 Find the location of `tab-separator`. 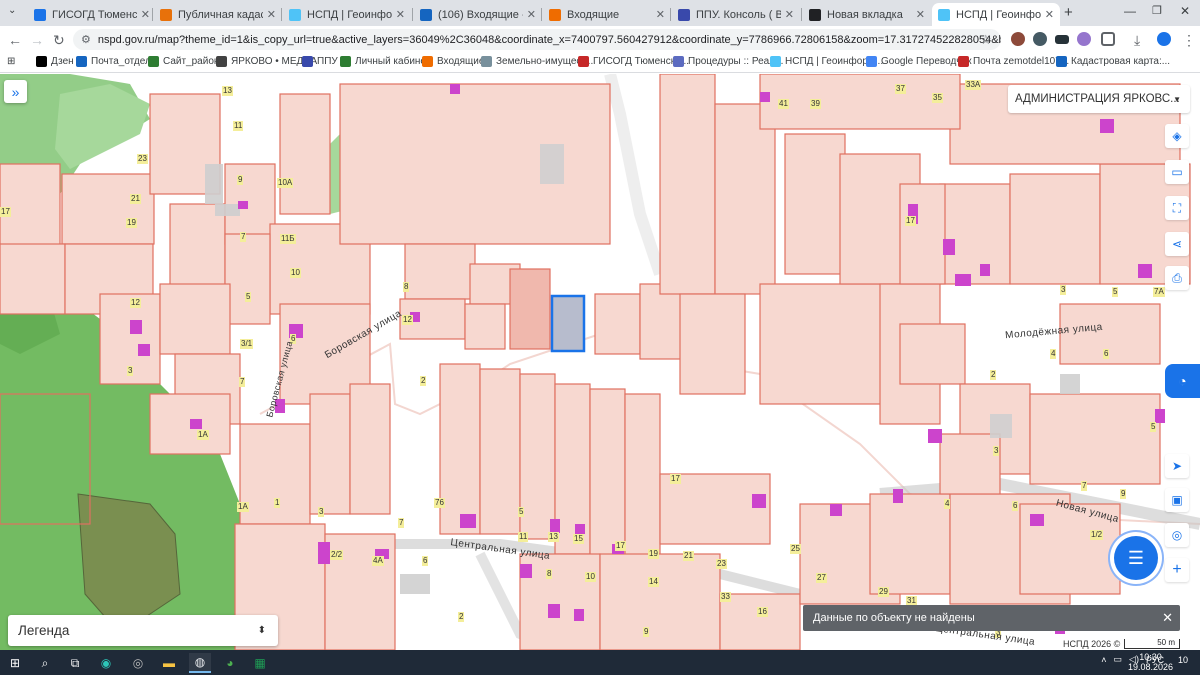

tab-separator is located at coordinates (412, 14).